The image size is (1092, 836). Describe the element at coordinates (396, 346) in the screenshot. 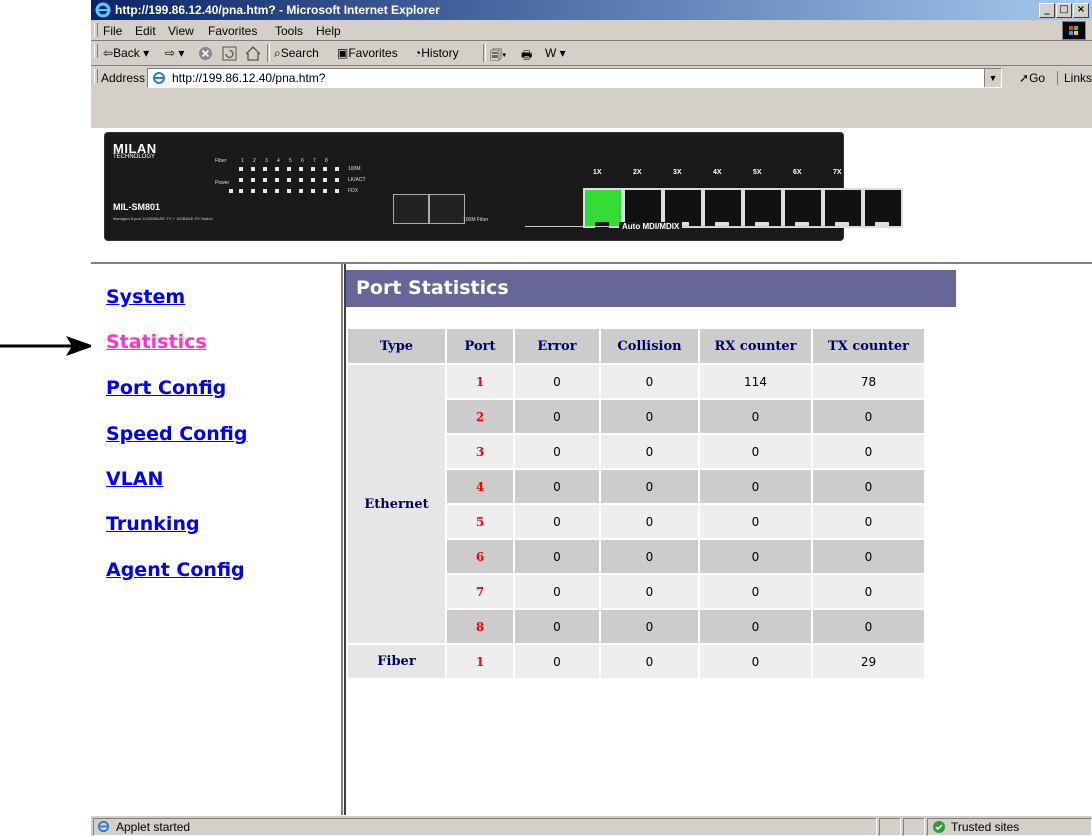

I see `column-header: Type` at that location.